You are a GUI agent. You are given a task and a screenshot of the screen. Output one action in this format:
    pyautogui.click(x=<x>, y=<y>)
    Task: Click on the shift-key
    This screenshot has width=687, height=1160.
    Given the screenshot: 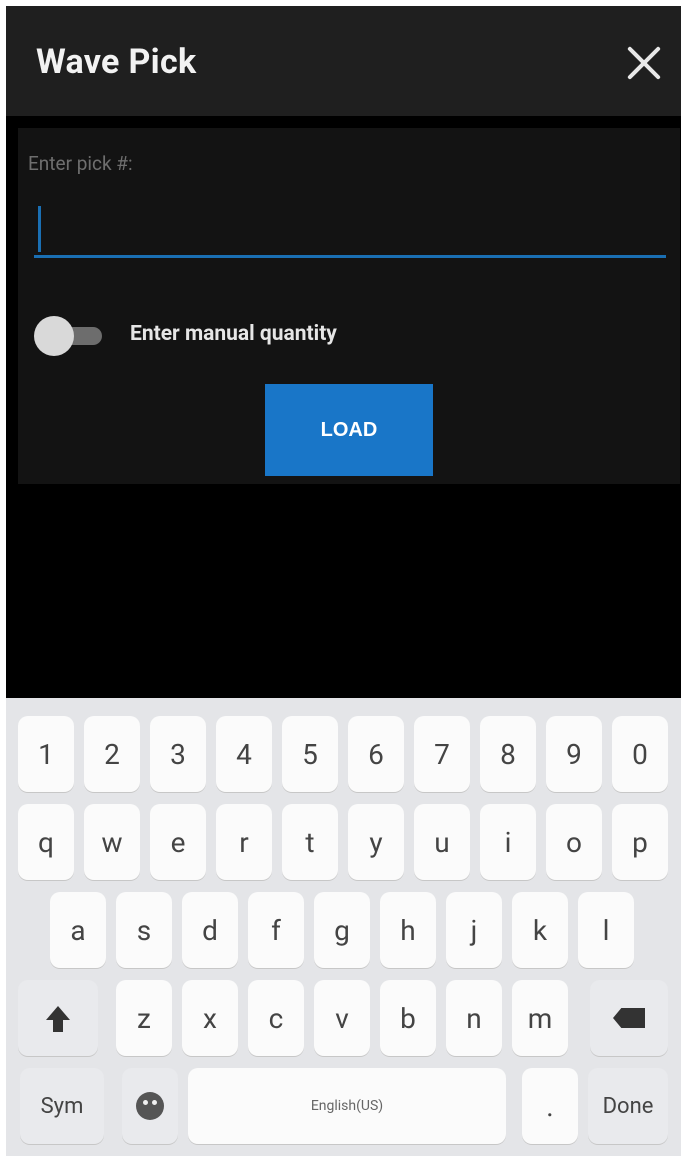 What is the action you would take?
    pyautogui.click(x=58, y=1018)
    